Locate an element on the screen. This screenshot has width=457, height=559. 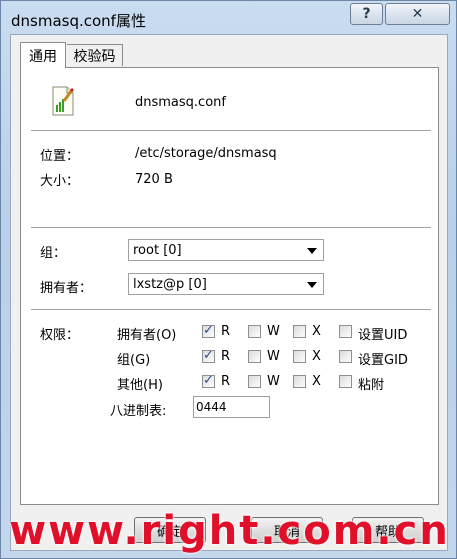
perm-row-label: 其他(H) is located at coordinates (140, 385).